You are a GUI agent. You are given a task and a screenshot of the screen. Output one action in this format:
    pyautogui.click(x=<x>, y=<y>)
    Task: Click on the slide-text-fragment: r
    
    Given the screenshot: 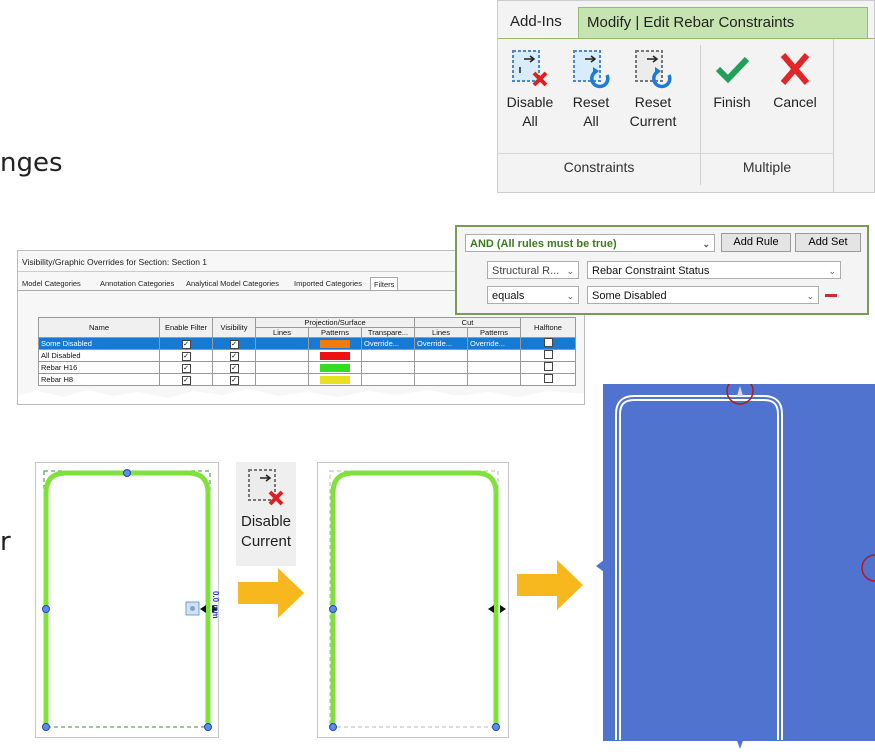 What is the action you would take?
    pyautogui.click(x=5, y=542)
    